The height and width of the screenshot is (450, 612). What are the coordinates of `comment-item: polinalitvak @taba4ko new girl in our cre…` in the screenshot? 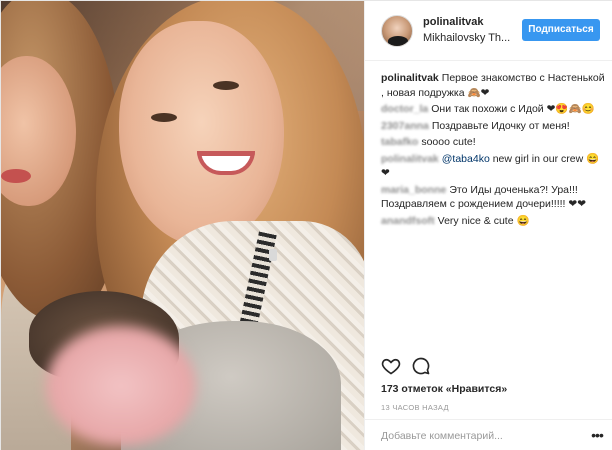 It's located at (493, 166).